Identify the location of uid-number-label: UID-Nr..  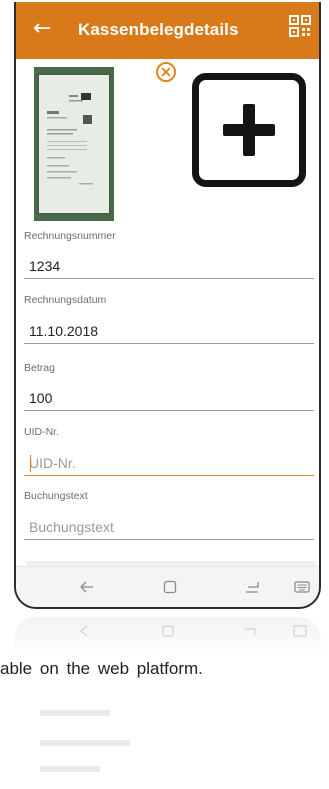
(41, 432).